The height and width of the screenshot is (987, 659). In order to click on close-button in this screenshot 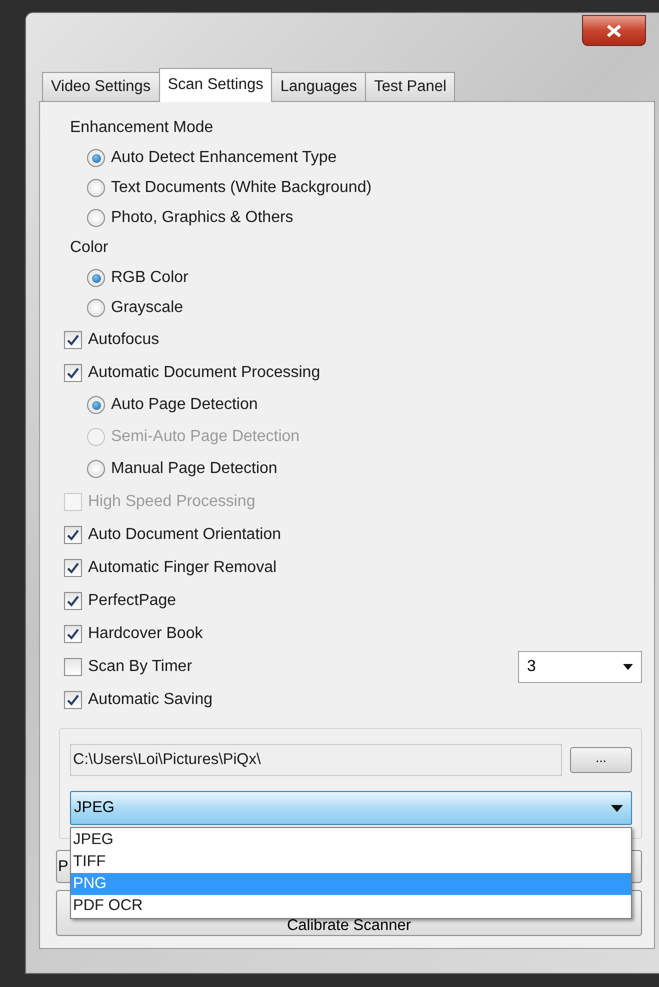, I will do `click(614, 30)`.